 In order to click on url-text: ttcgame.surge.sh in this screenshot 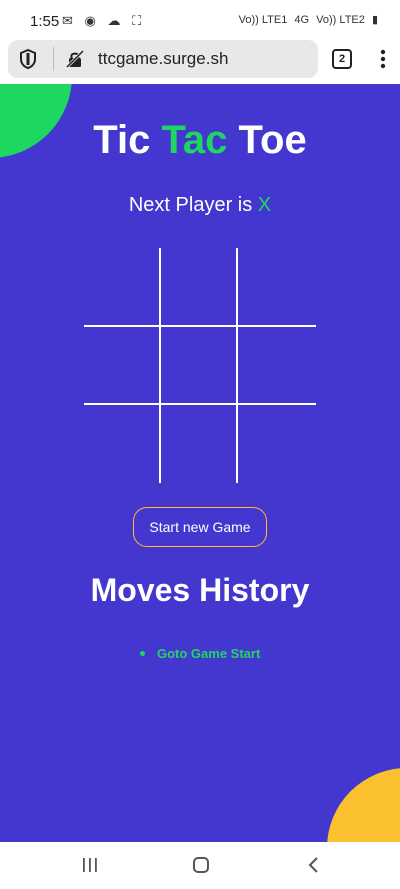, I will do `click(163, 59)`.